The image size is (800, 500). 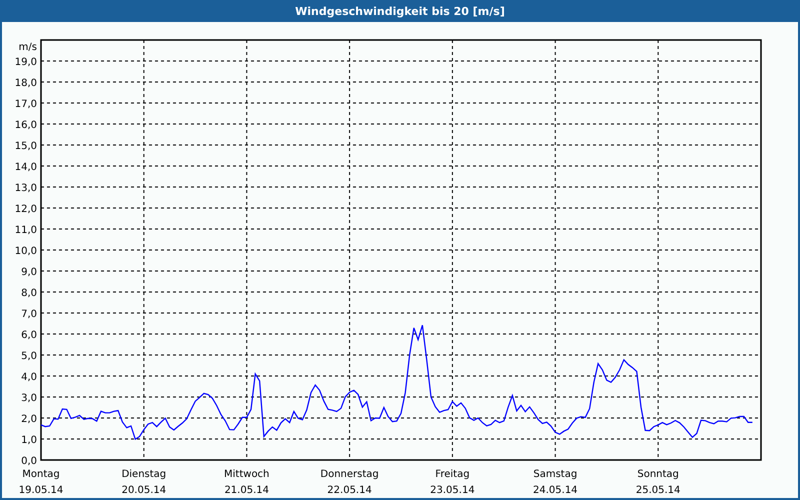 What do you see at coordinates (29, 335) in the screenshot?
I see `y-tick-label: 6,0` at bounding box center [29, 335].